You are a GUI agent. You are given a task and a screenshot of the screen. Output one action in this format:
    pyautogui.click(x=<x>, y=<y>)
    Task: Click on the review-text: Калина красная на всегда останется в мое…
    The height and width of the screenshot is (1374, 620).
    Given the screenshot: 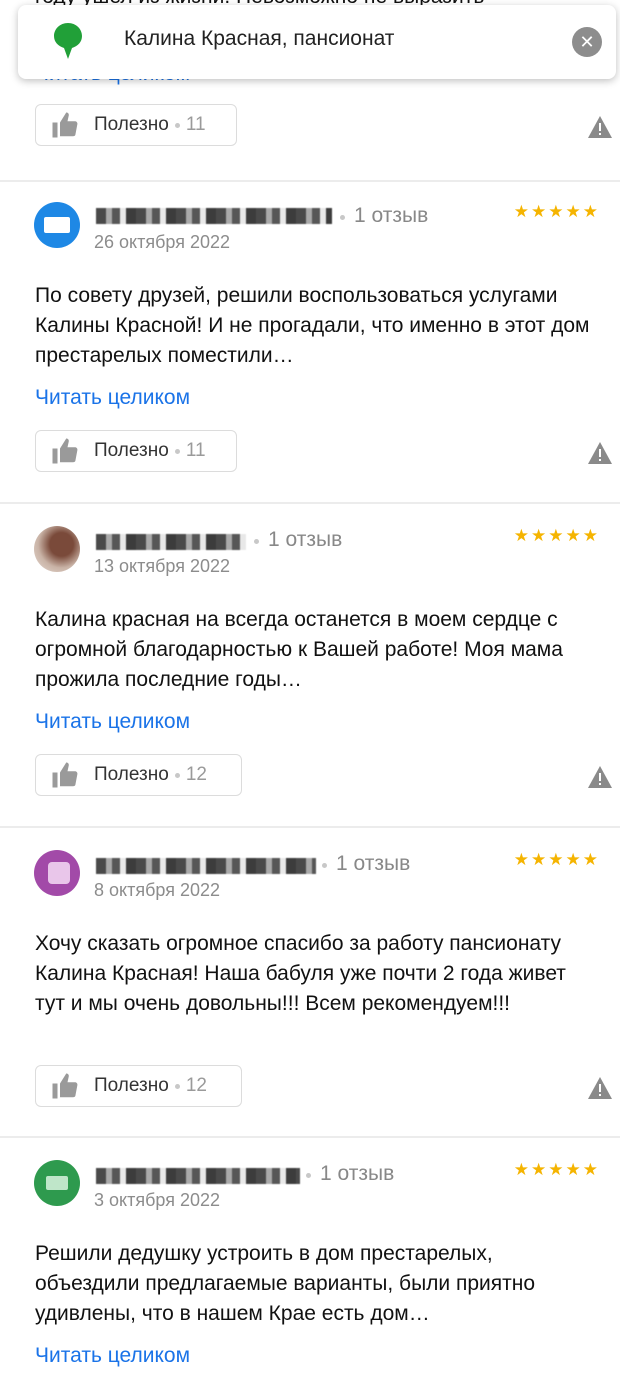 What is the action you would take?
    pyautogui.click(x=299, y=649)
    